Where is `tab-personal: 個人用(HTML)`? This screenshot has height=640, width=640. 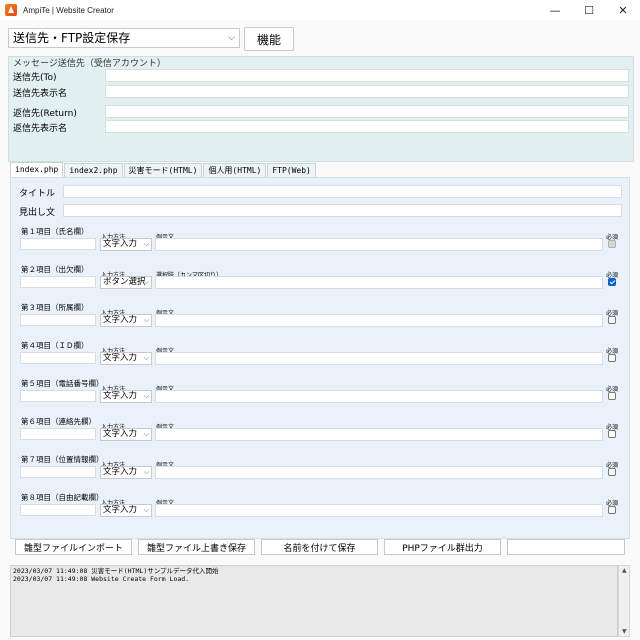
tab-personal: 個人用(HTML) is located at coordinates (235, 170).